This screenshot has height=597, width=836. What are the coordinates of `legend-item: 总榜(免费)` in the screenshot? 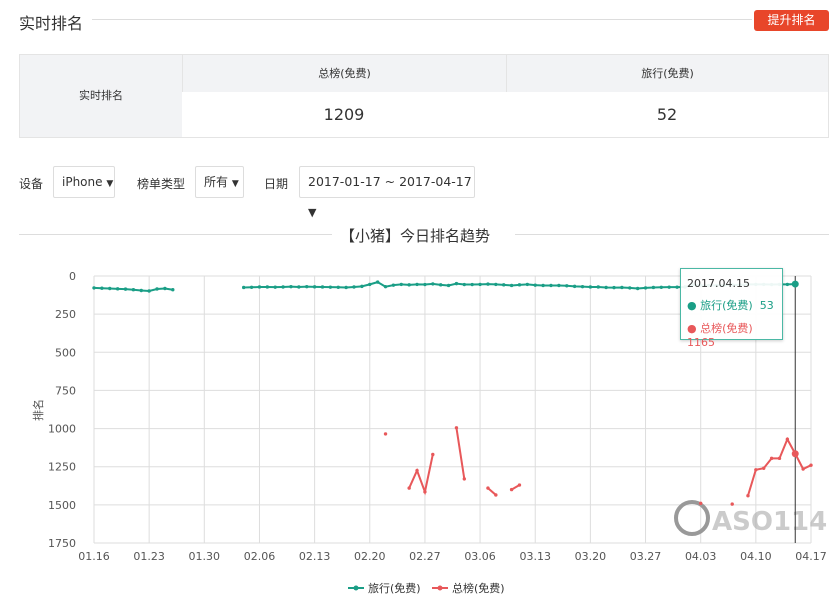 It's located at (478, 588).